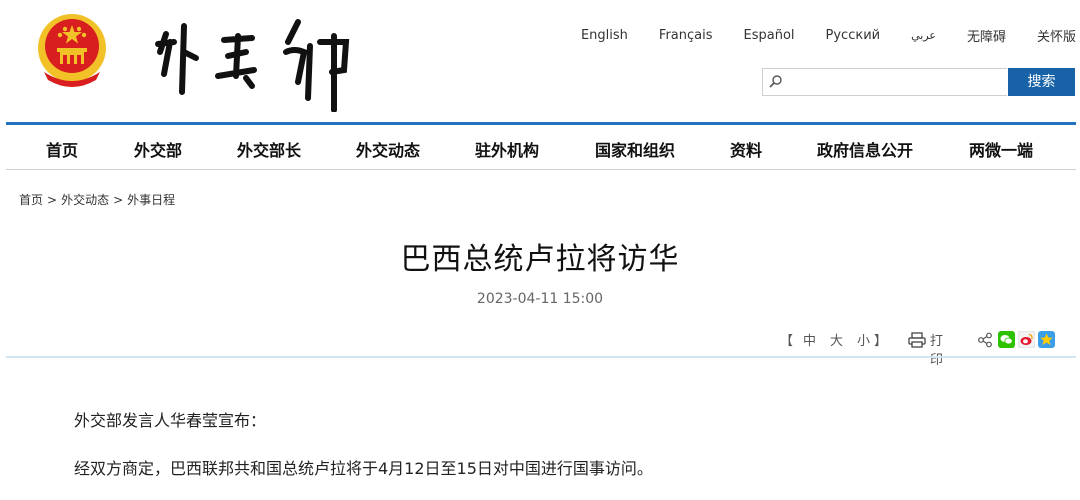 The height and width of the screenshot is (500, 1080). What do you see at coordinates (1046, 339) in the screenshot?
I see `qzone-icon` at bounding box center [1046, 339].